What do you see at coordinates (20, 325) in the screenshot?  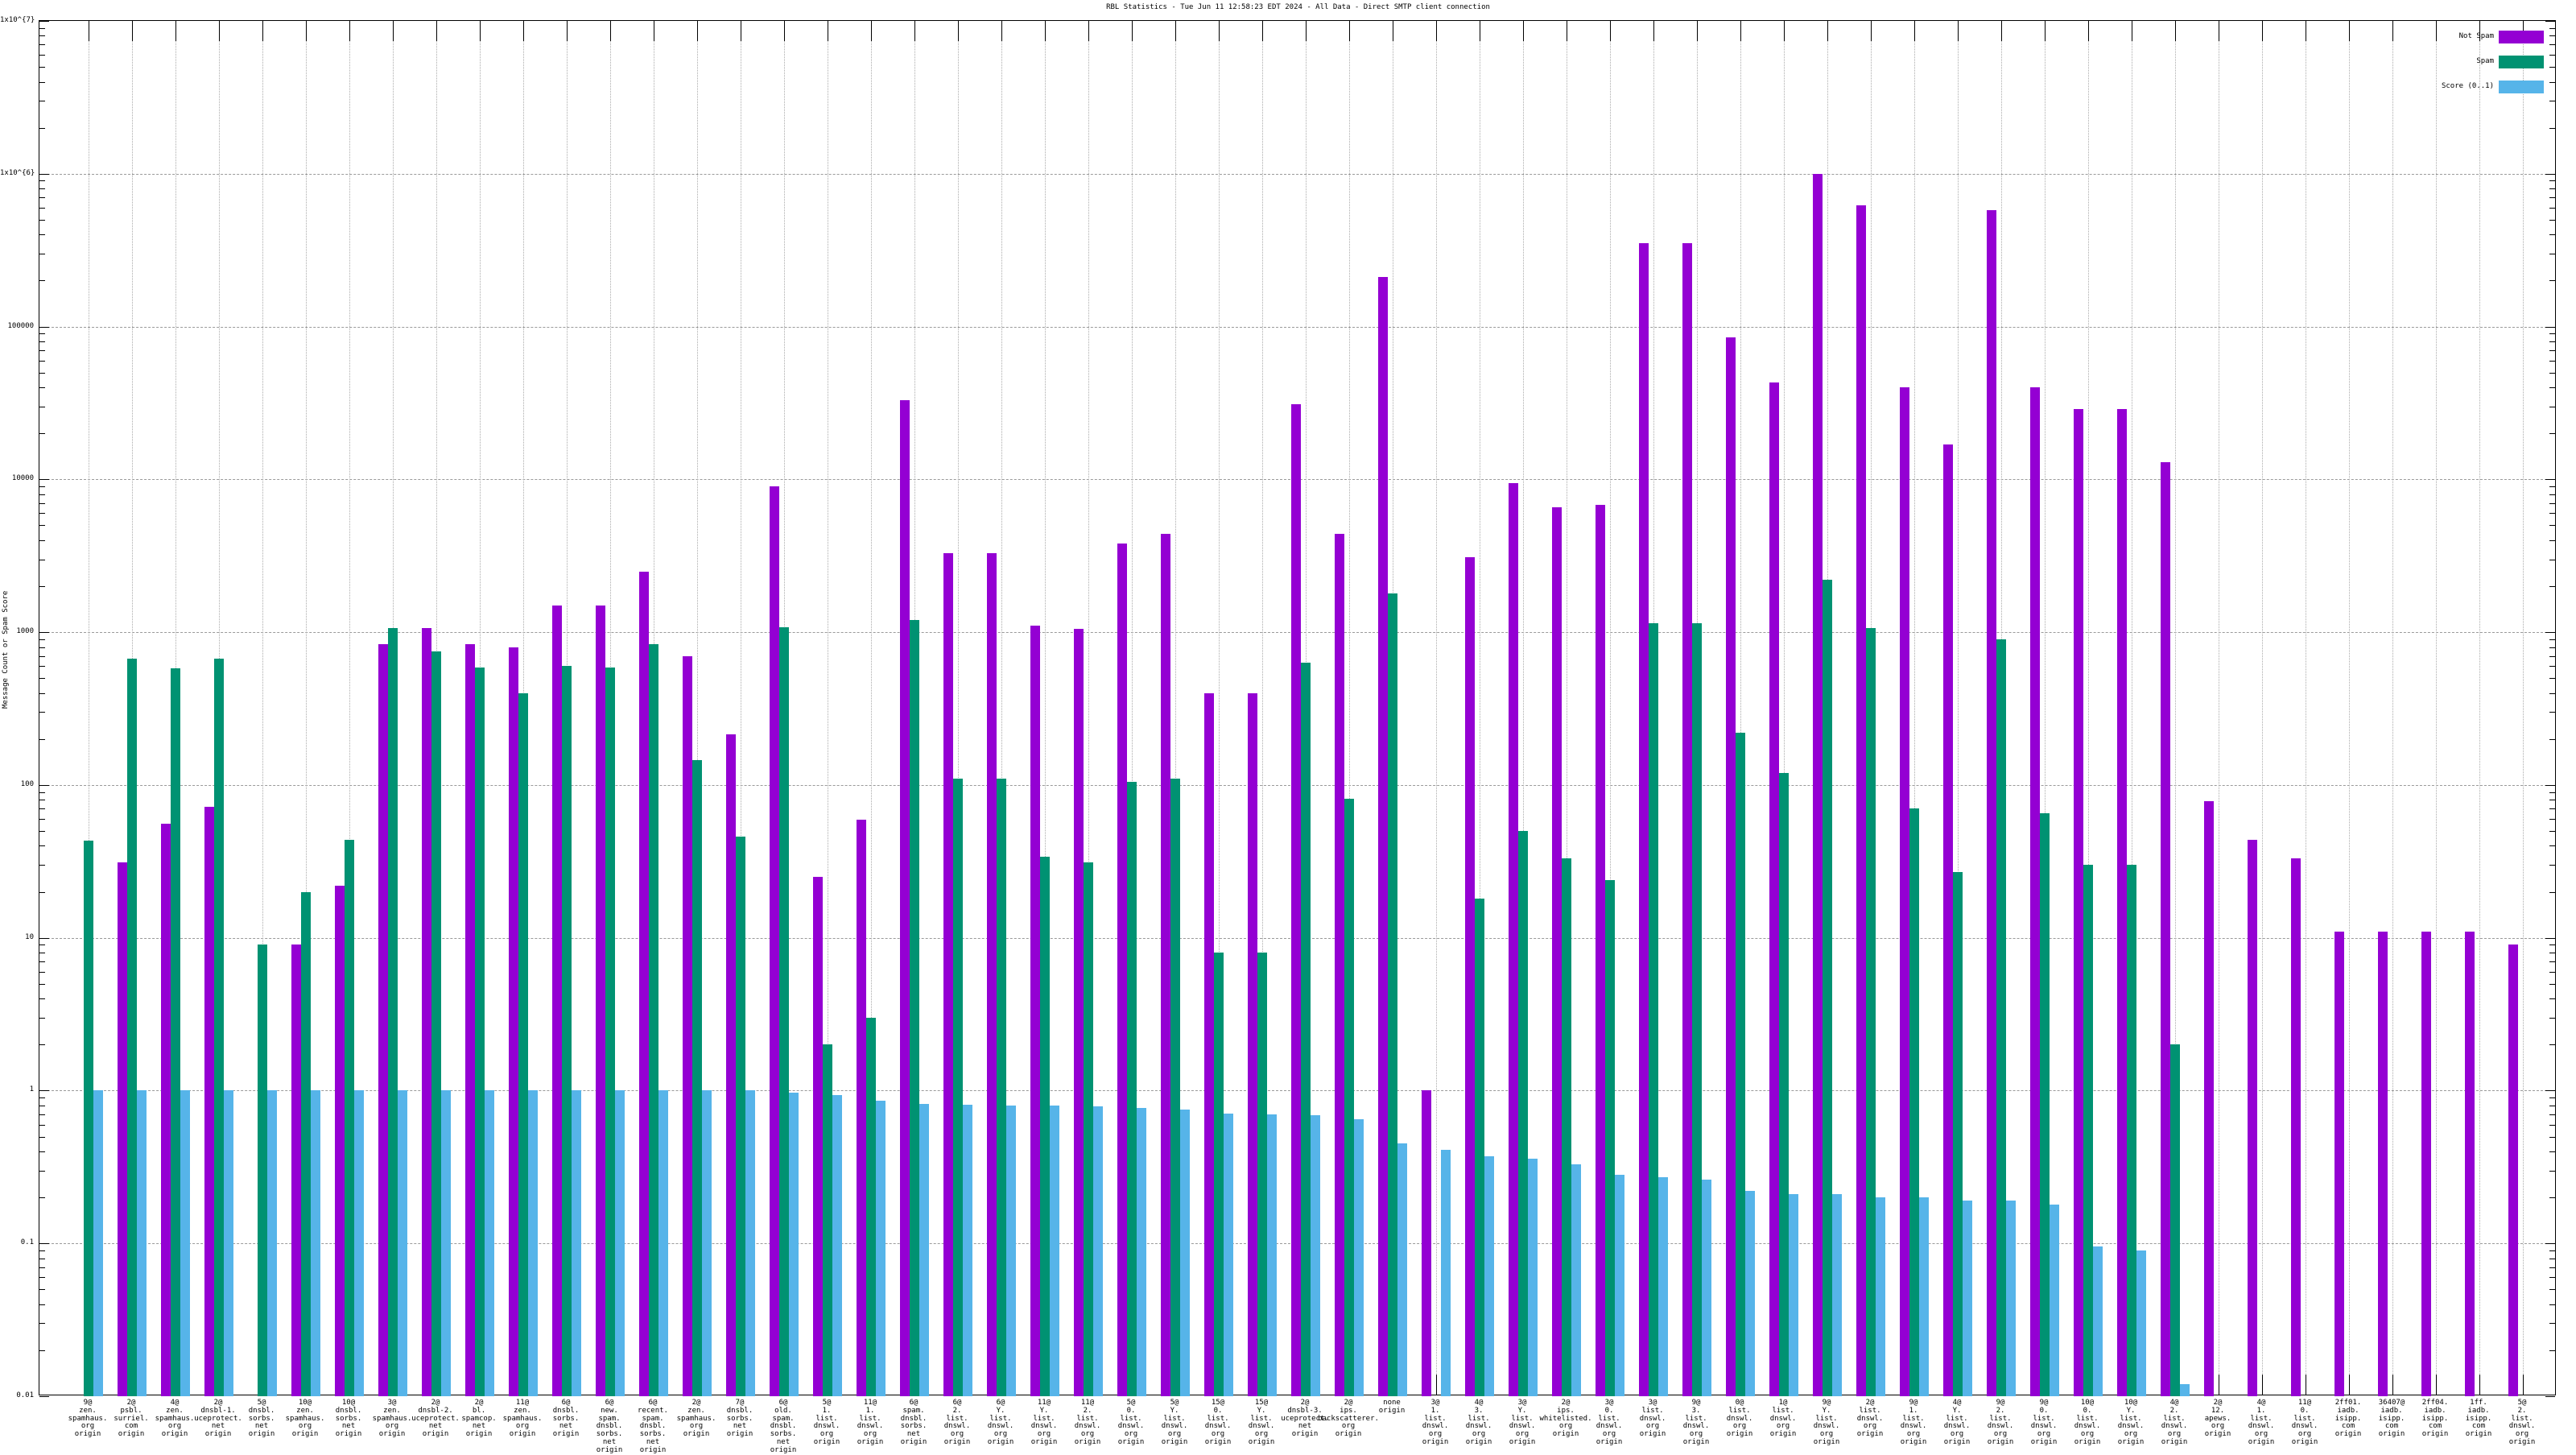 I see `y-tick-label: 100000` at bounding box center [20, 325].